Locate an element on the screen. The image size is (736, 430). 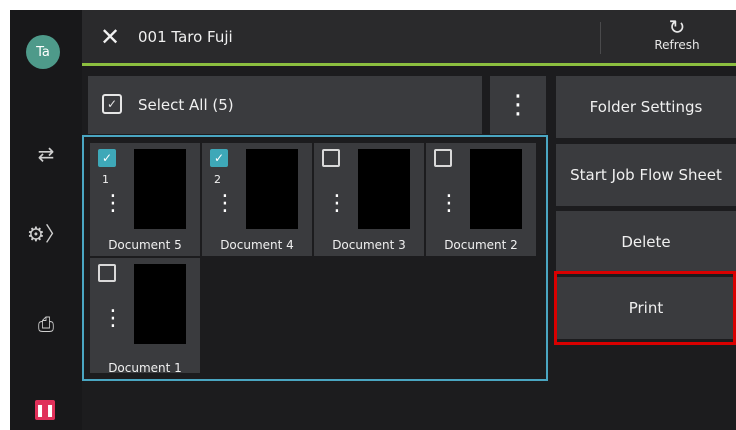
divider is located at coordinates (600, 38).